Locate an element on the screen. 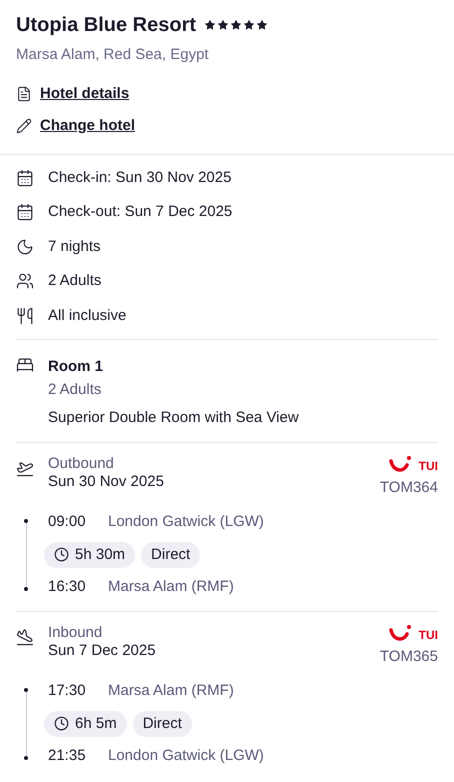 Image resolution: width=454 pixels, height=782 pixels. plane-icon is located at coordinates (25, 637).